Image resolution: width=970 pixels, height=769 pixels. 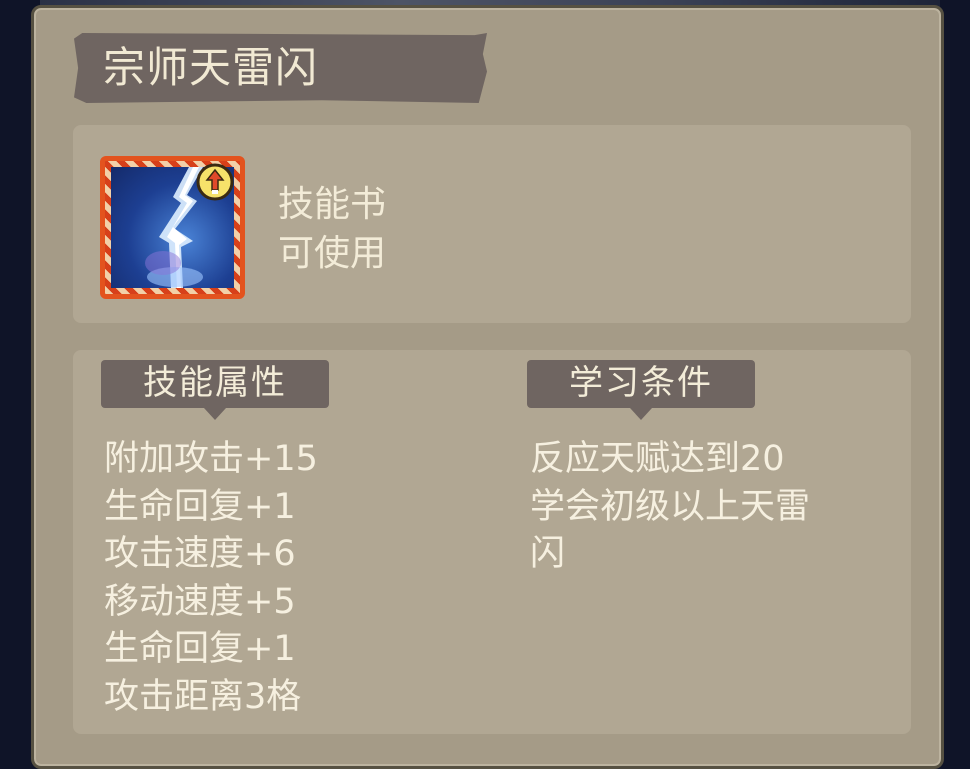 I want to click on requirement-item: 反应天赋达到20, so click(x=657, y=459).